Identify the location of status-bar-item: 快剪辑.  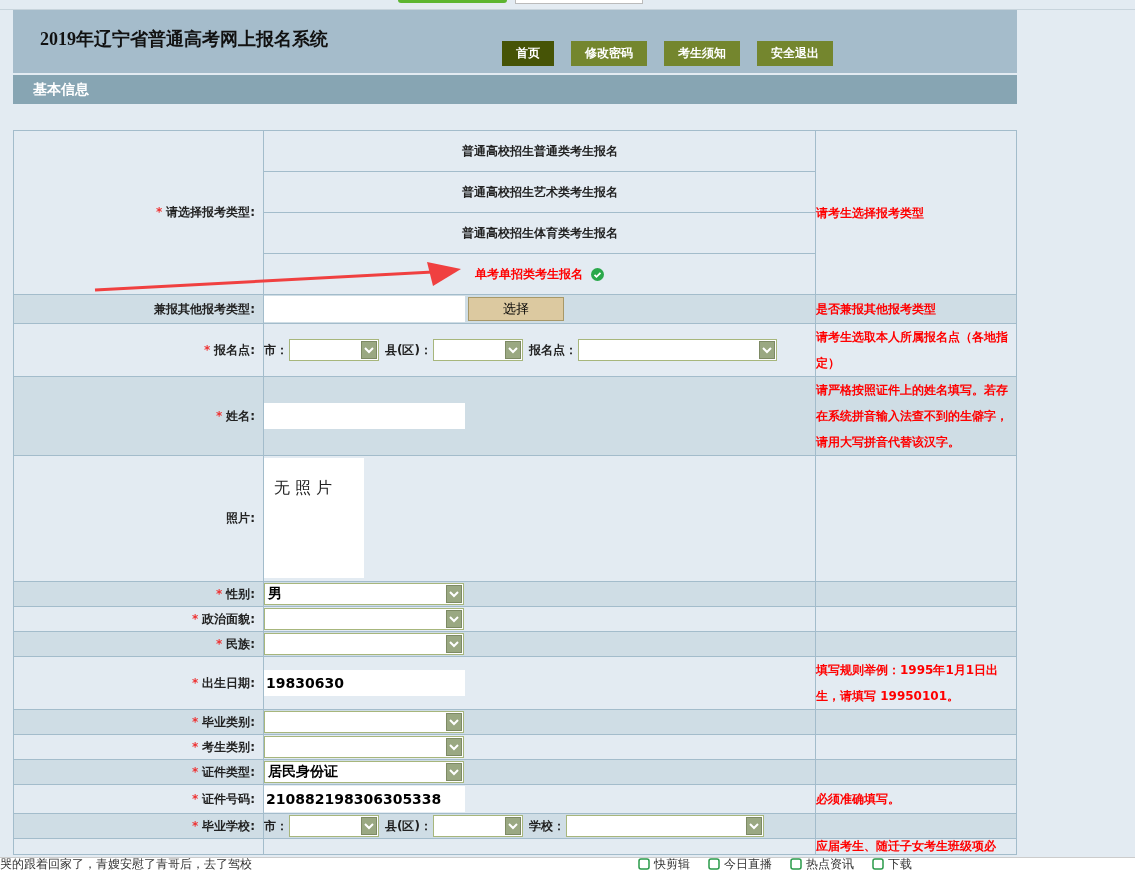
(664, 864).